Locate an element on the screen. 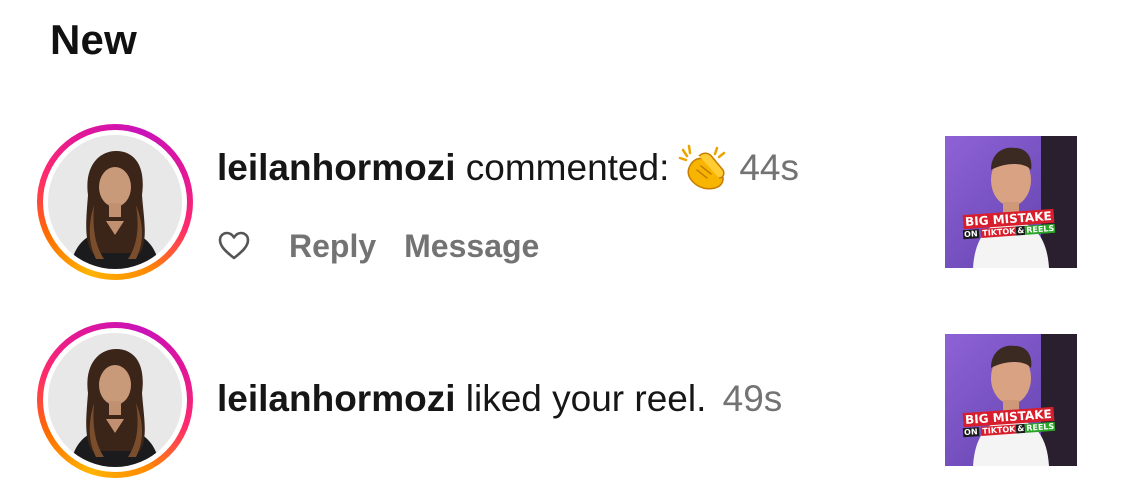 This screenshot has height=496, width=1125. action-text: liked your reel. is located at coordinates (586, 398).